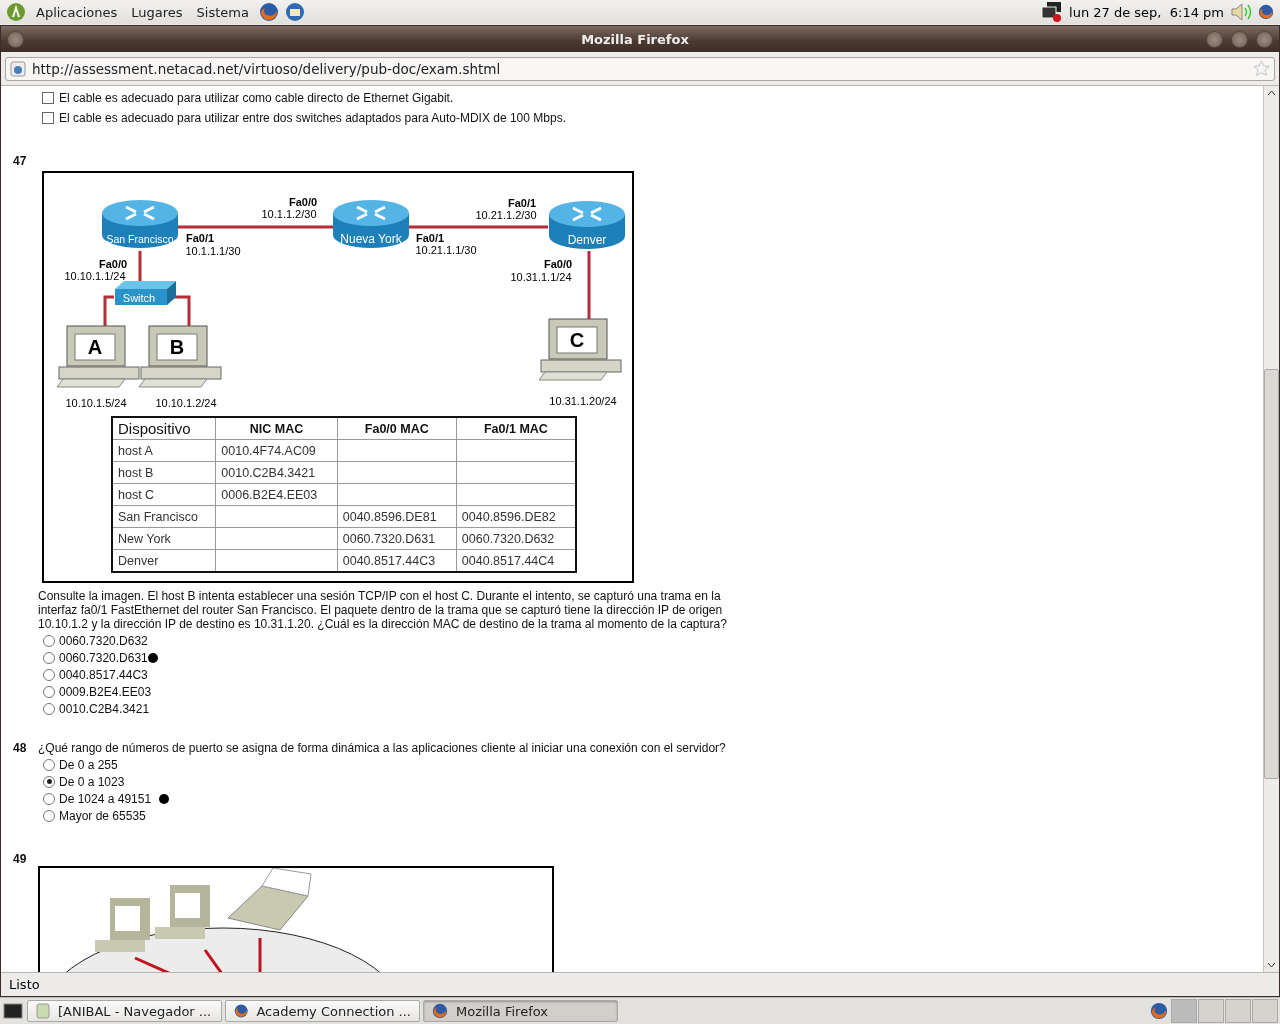  What do you see at coordinates (105, 798) in the screenshot?
I see `option-label: De 1024 a 49151` at bounding box center [105, 798].